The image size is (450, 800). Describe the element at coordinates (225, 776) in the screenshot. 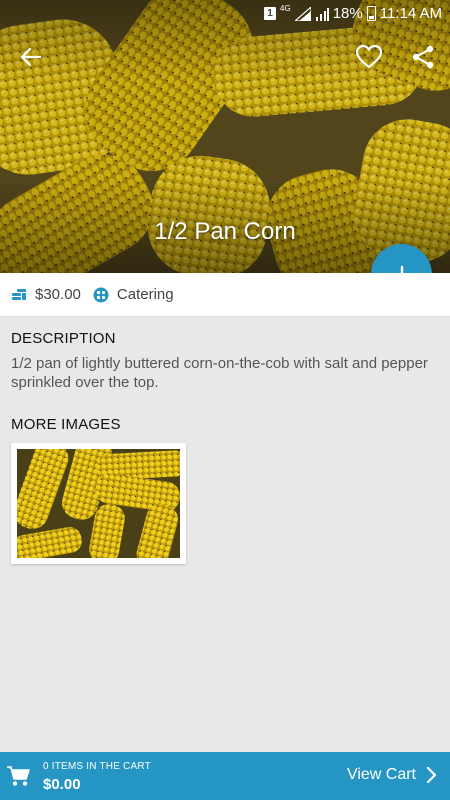

I see `cart-summary-bar: 0 ITEMS IN THE CART $0.00 View Cart` at that location.